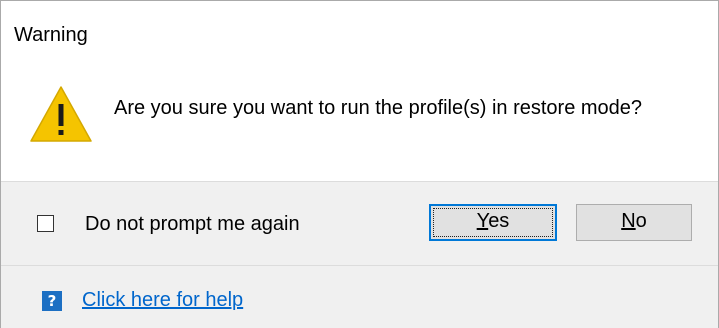  What do you see at coordinates (628, 221) in the screenshot?
I see `no-mnemonic: N` at bounding box center [628, 221].